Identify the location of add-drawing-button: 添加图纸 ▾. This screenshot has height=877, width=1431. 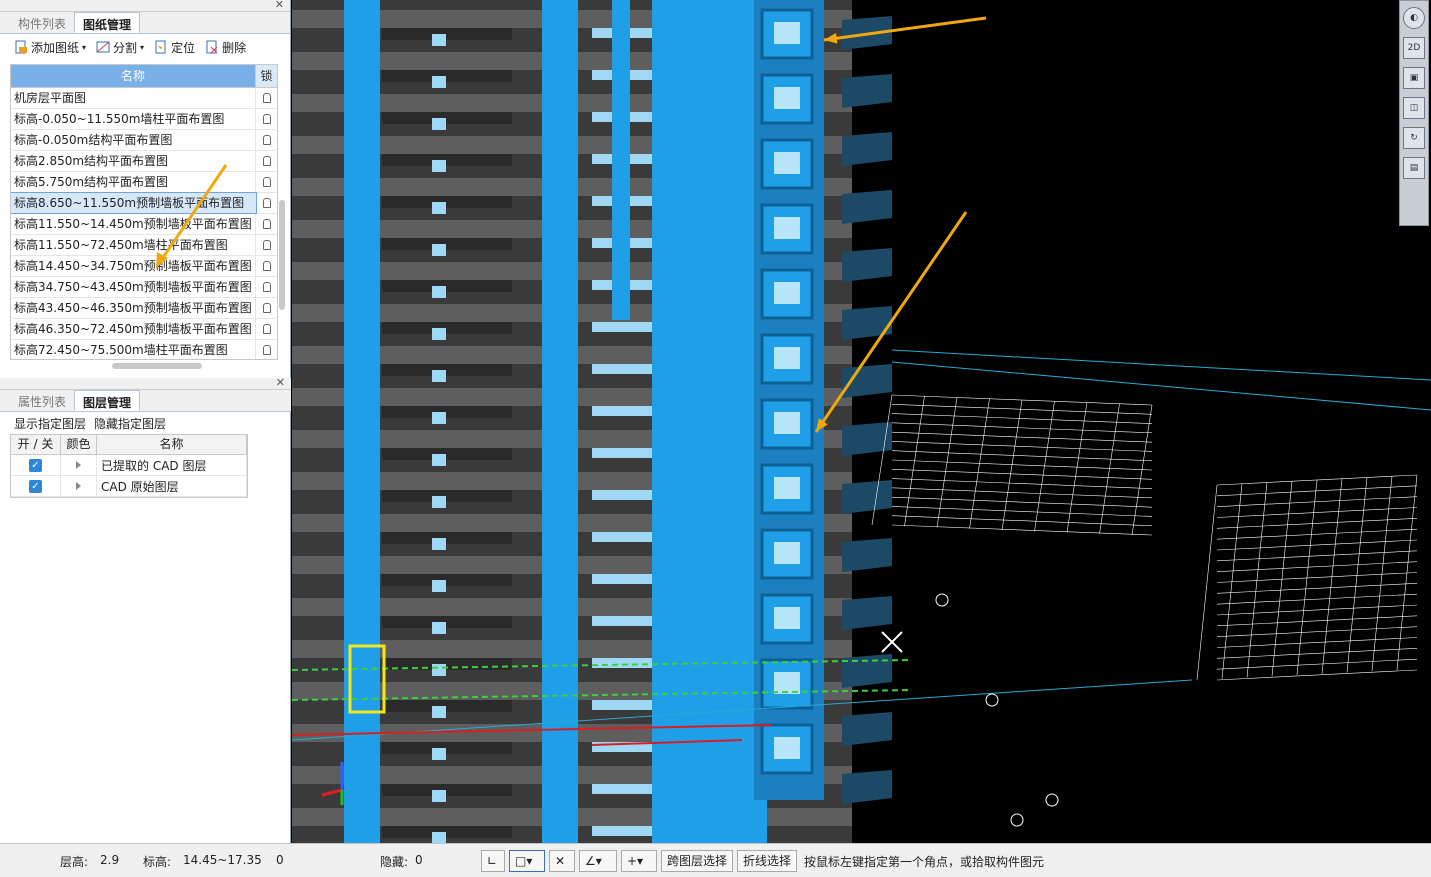
(50, 47).